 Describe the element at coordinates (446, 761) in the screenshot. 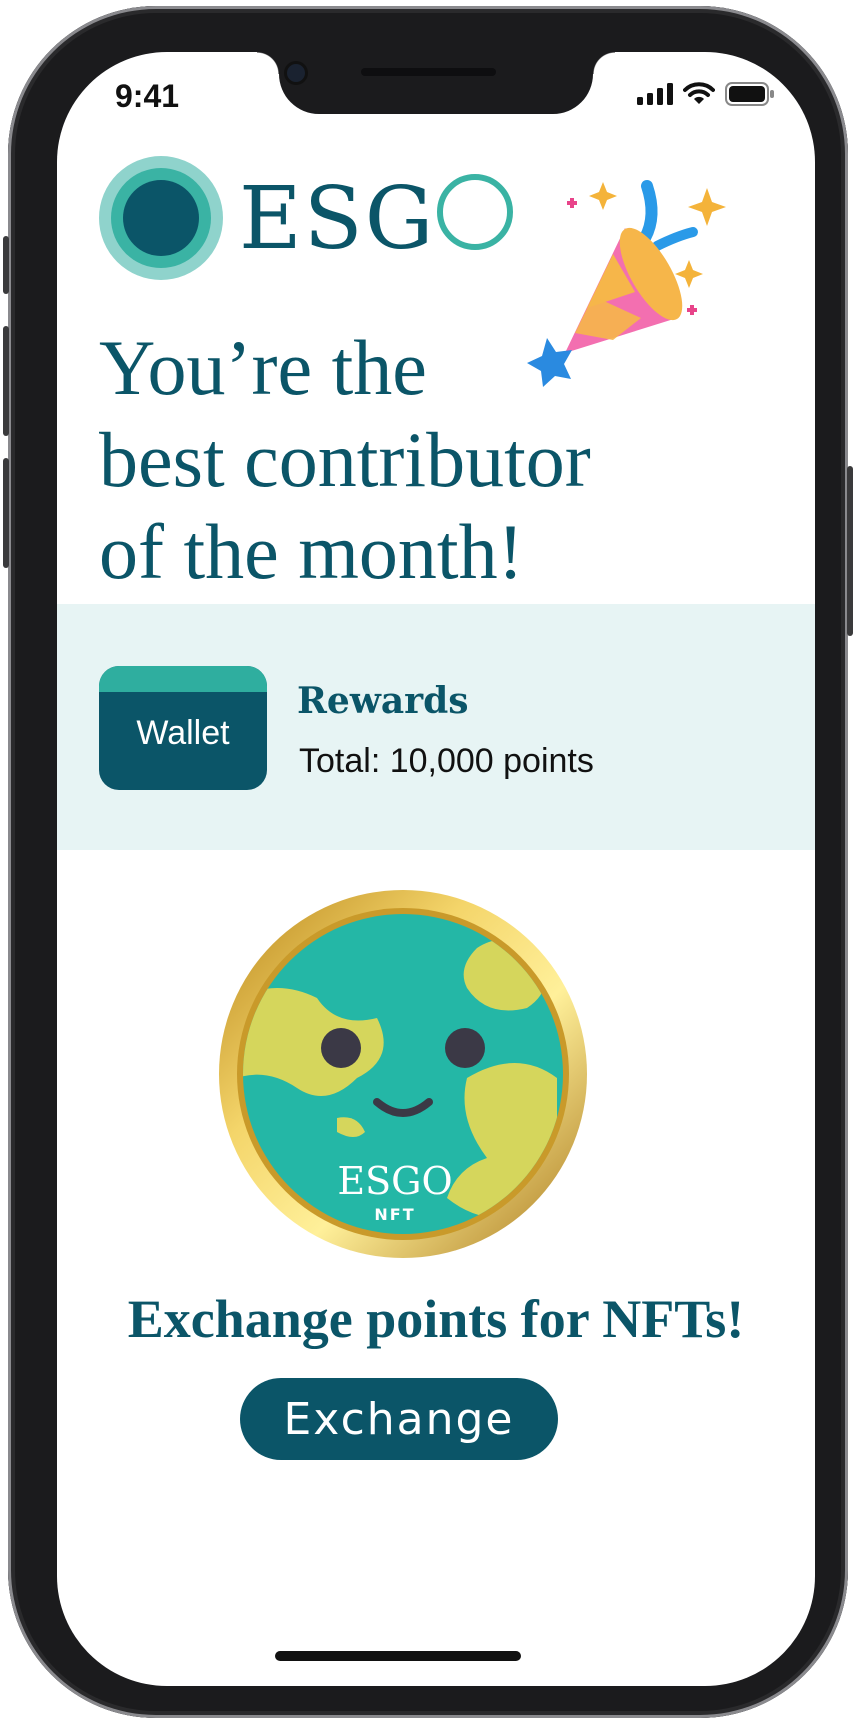

I see `rewards-total: Total: 10,000 points` at that location.